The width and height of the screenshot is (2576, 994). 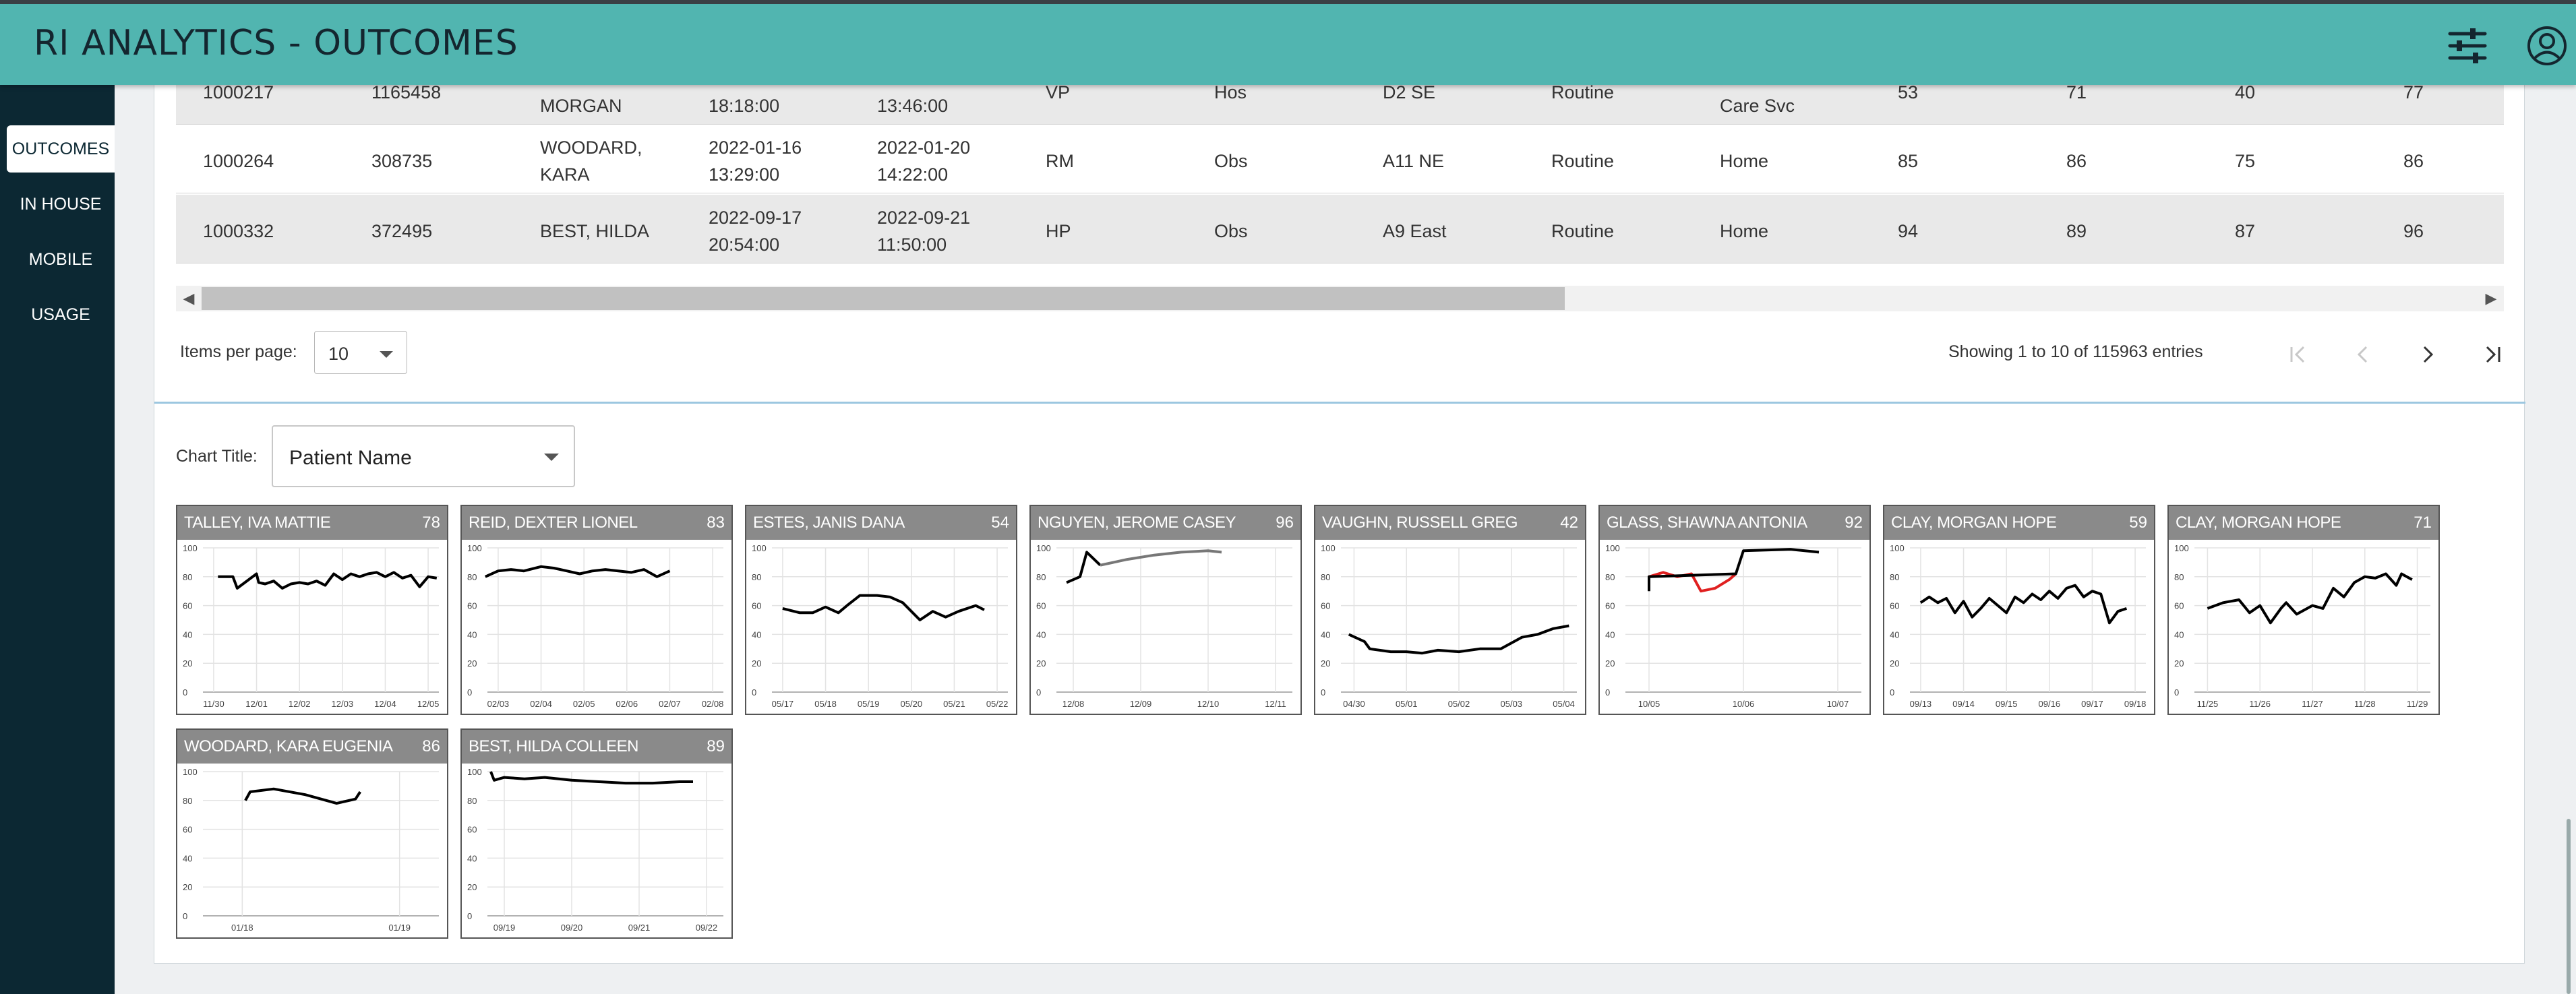 I want to click on x-tick-label: 12/01, so click(x=256, y=704).